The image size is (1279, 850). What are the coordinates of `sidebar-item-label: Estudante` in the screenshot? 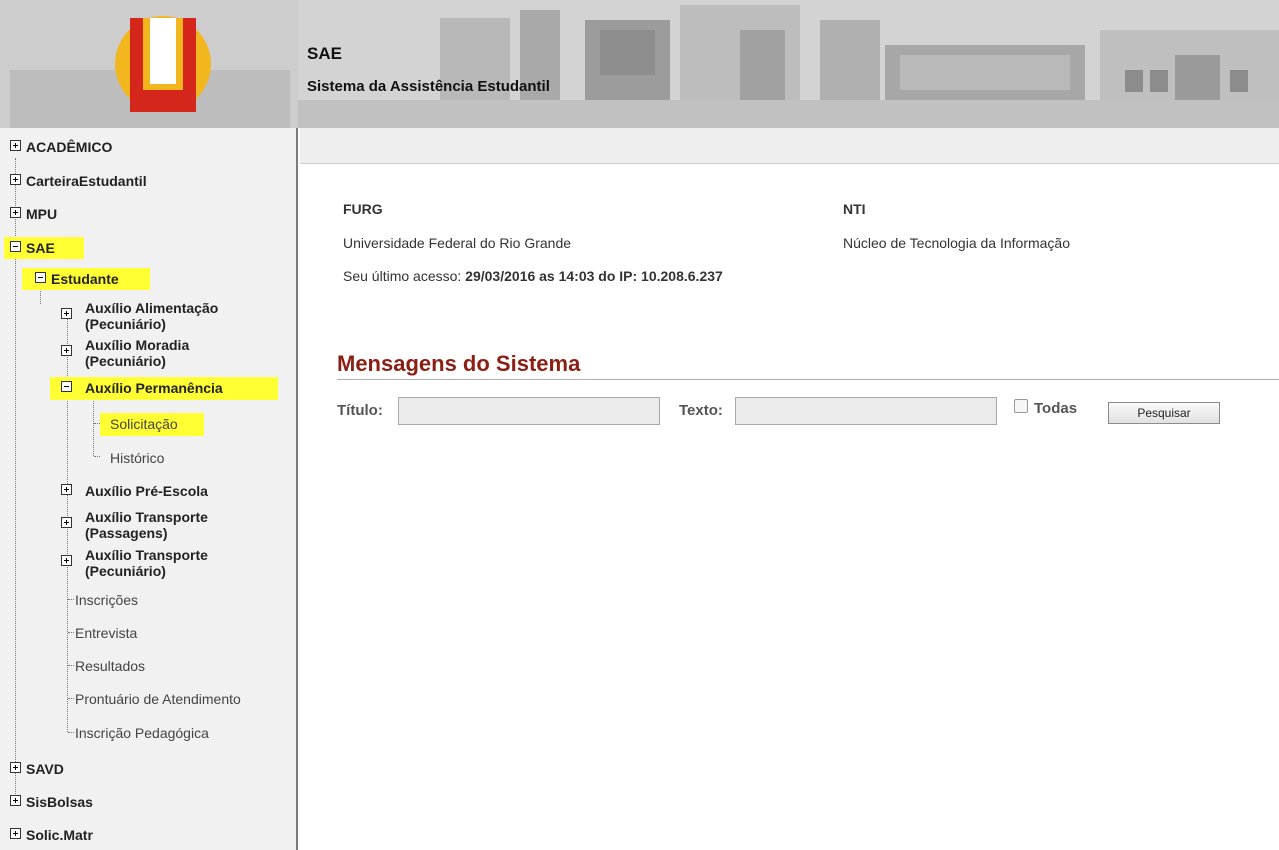 It's located at (85, 279).